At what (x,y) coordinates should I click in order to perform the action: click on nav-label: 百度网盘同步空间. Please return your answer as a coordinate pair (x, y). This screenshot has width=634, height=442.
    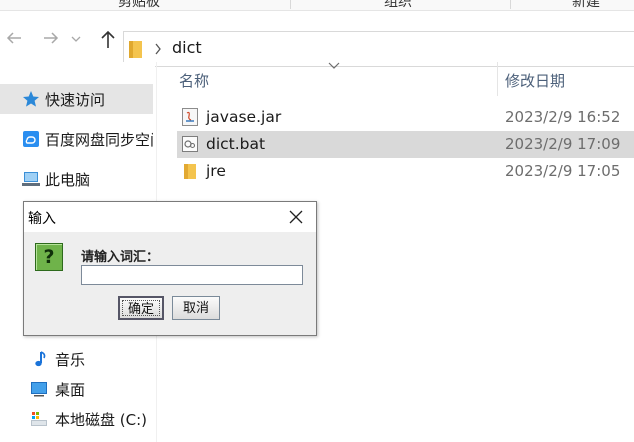
    Looking at the image, I should click on (99, 139).